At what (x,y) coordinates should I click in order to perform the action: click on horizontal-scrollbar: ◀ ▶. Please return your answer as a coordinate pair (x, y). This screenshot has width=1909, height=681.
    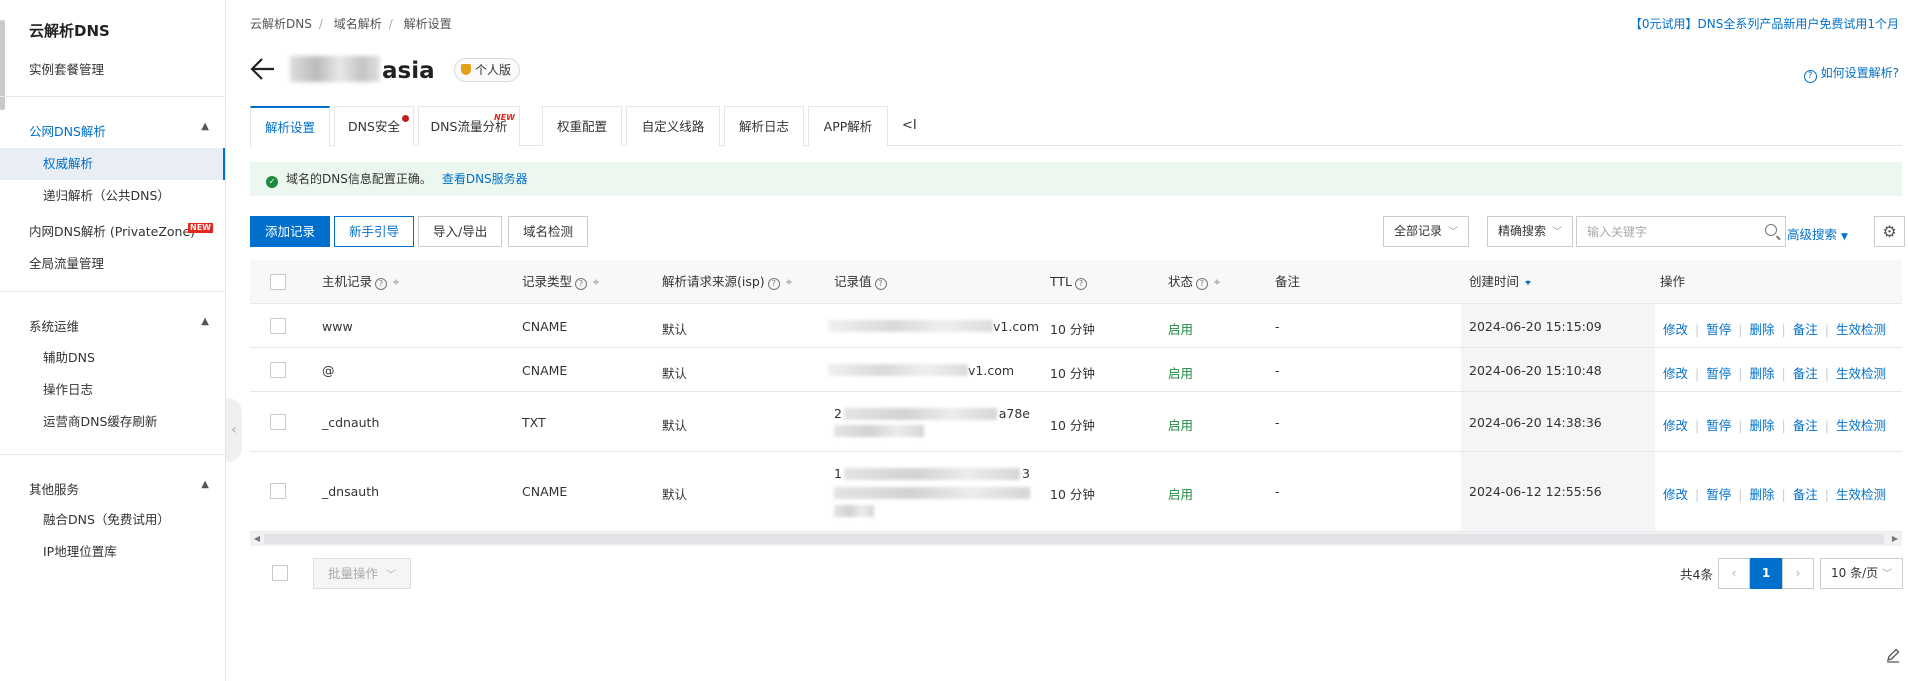
    Looking at the image, I should click on (1076, 539).